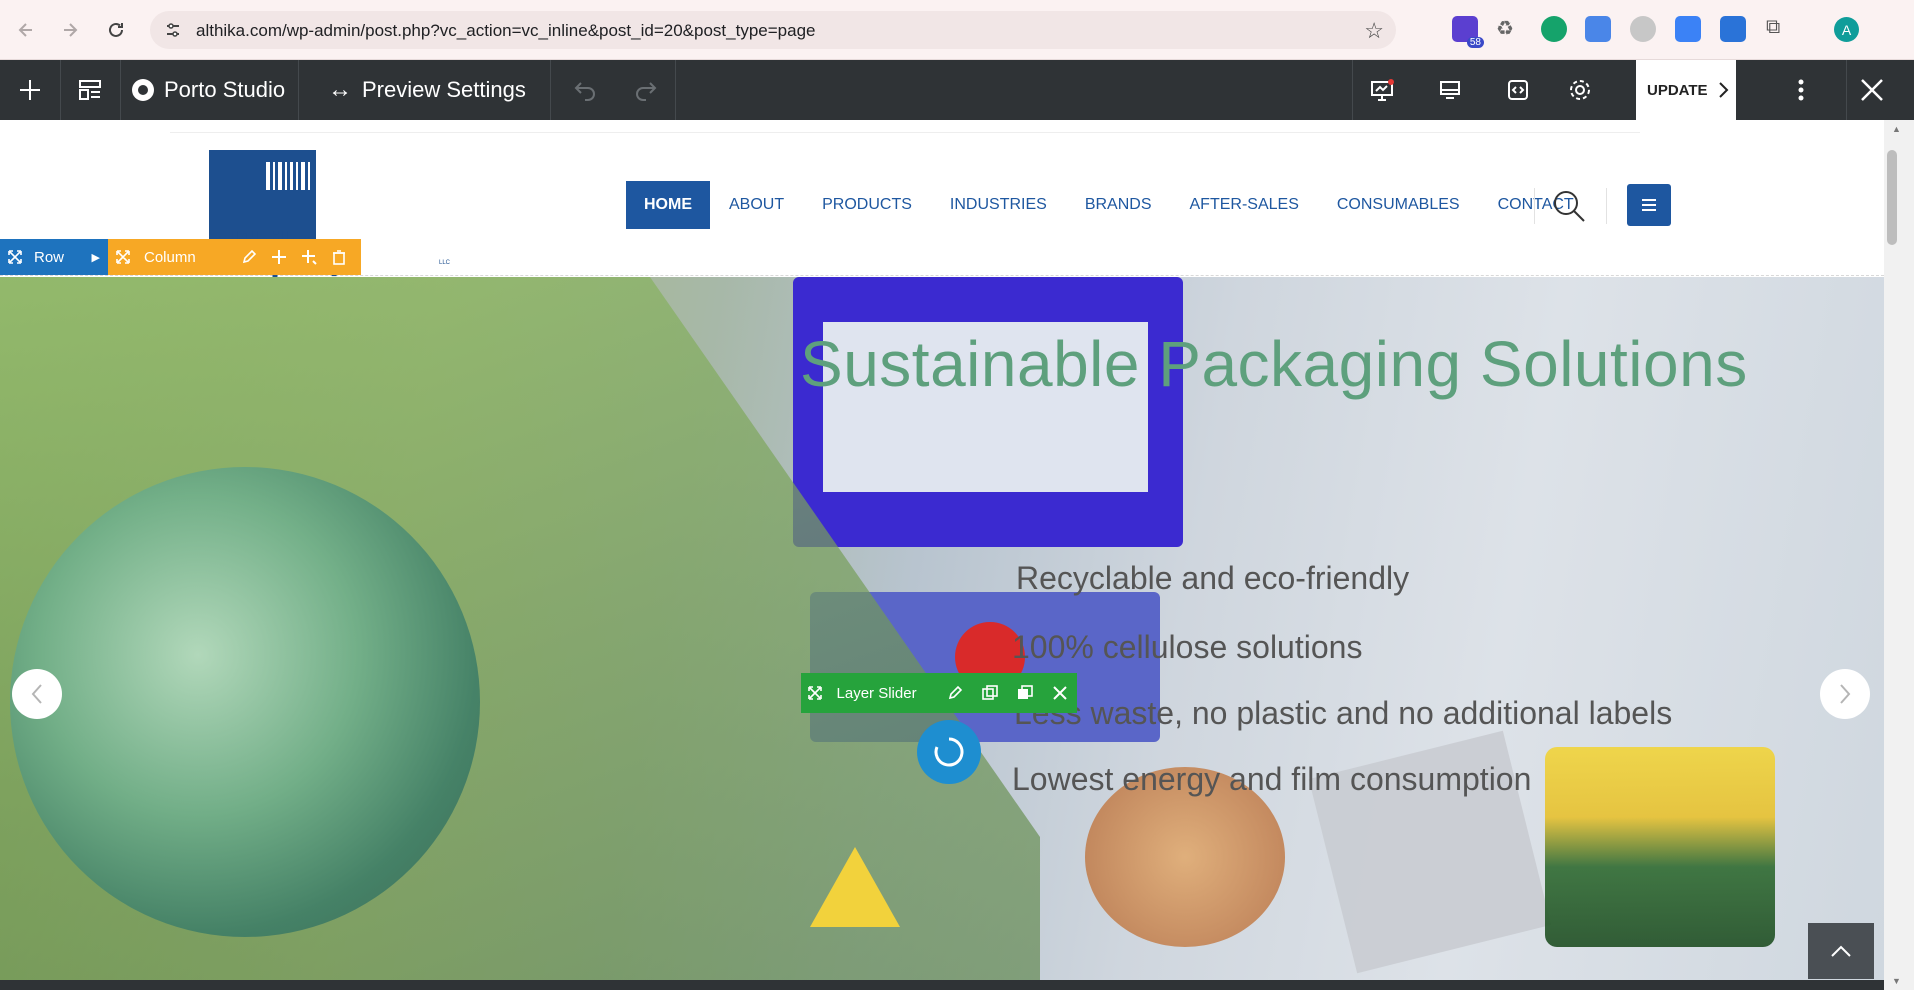 The image size is (1914, 990). I want to click on porto-logo-icon, so click(143, 90).